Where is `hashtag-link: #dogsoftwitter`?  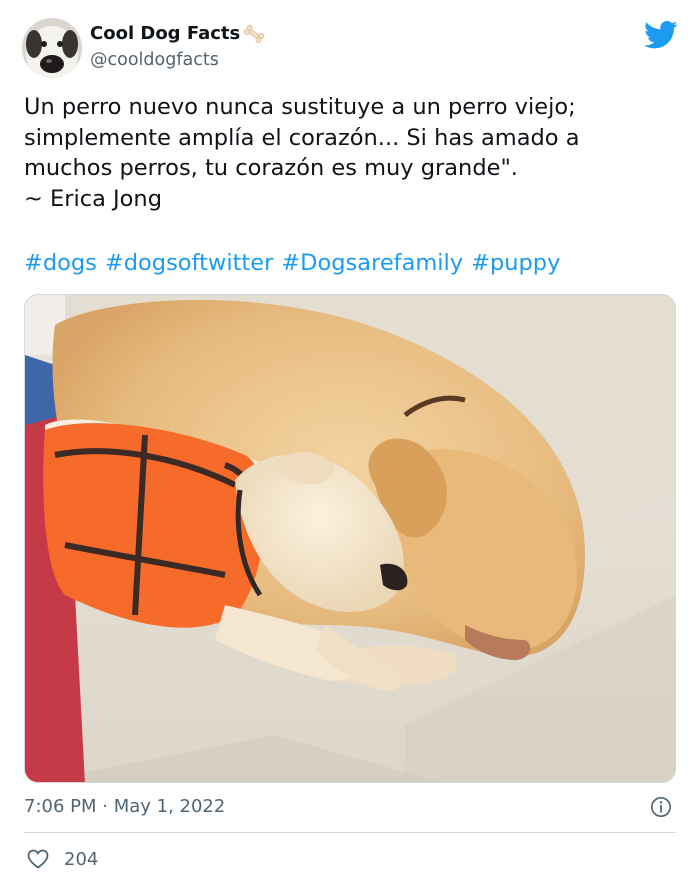
hashtag-link: #dogsoftwitter is located at coordinates (189, 263).